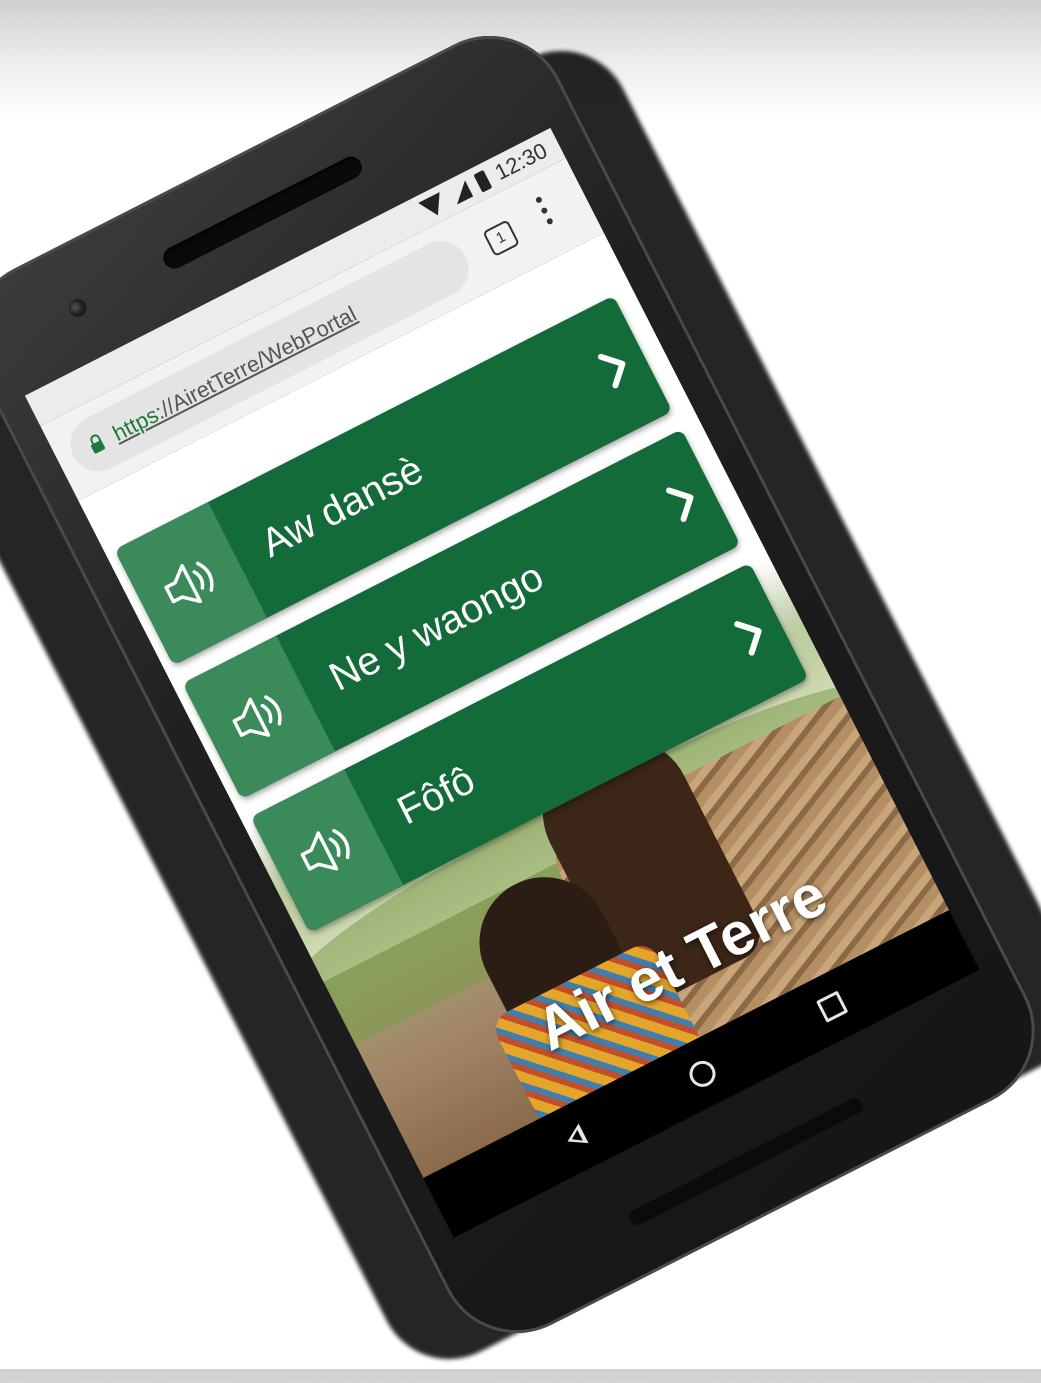 The height and width of the screenshot is (1383, 1041). Describe the element at coordinates (98, 447) in the screenshot. I see `lock-icon` at that location.